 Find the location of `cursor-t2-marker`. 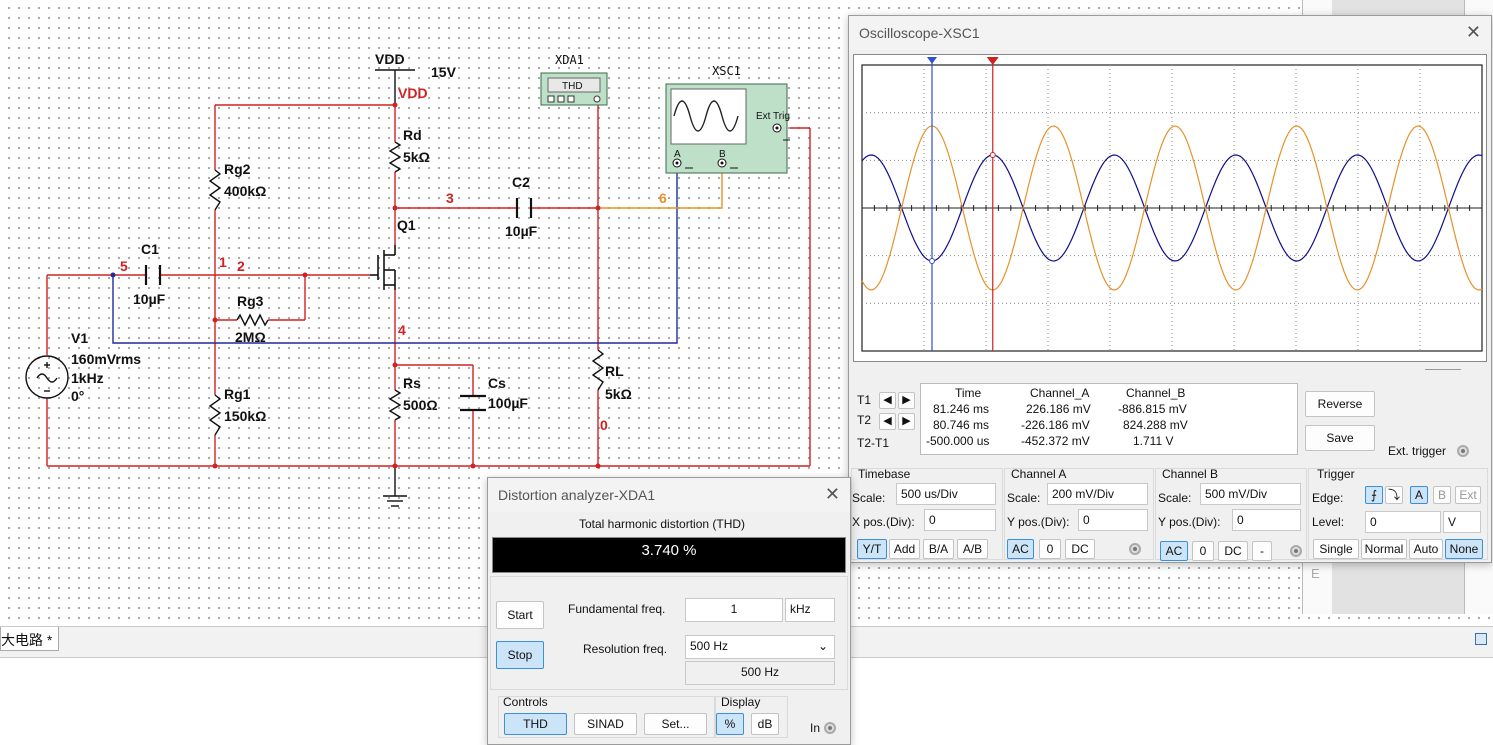

cursor-t2-marker is located at coordinates (932, 261).